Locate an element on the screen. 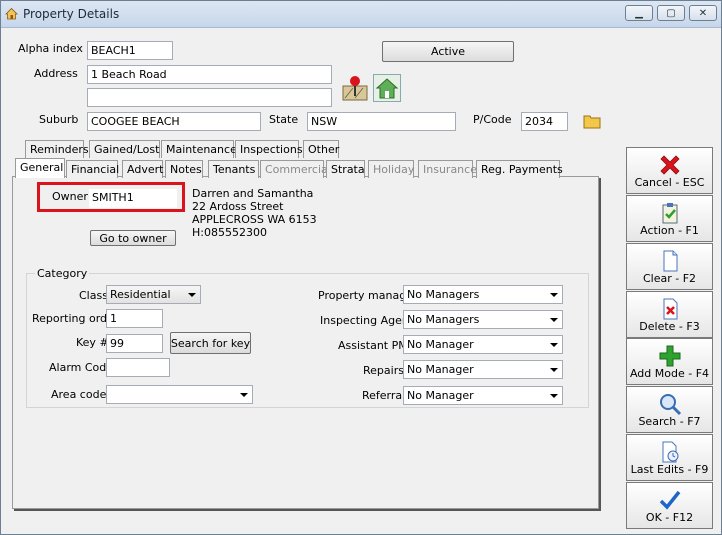 The width and height of the screenshot is (722, 535). repairs-select-value: No Manager is located at coordinates (440, 369).